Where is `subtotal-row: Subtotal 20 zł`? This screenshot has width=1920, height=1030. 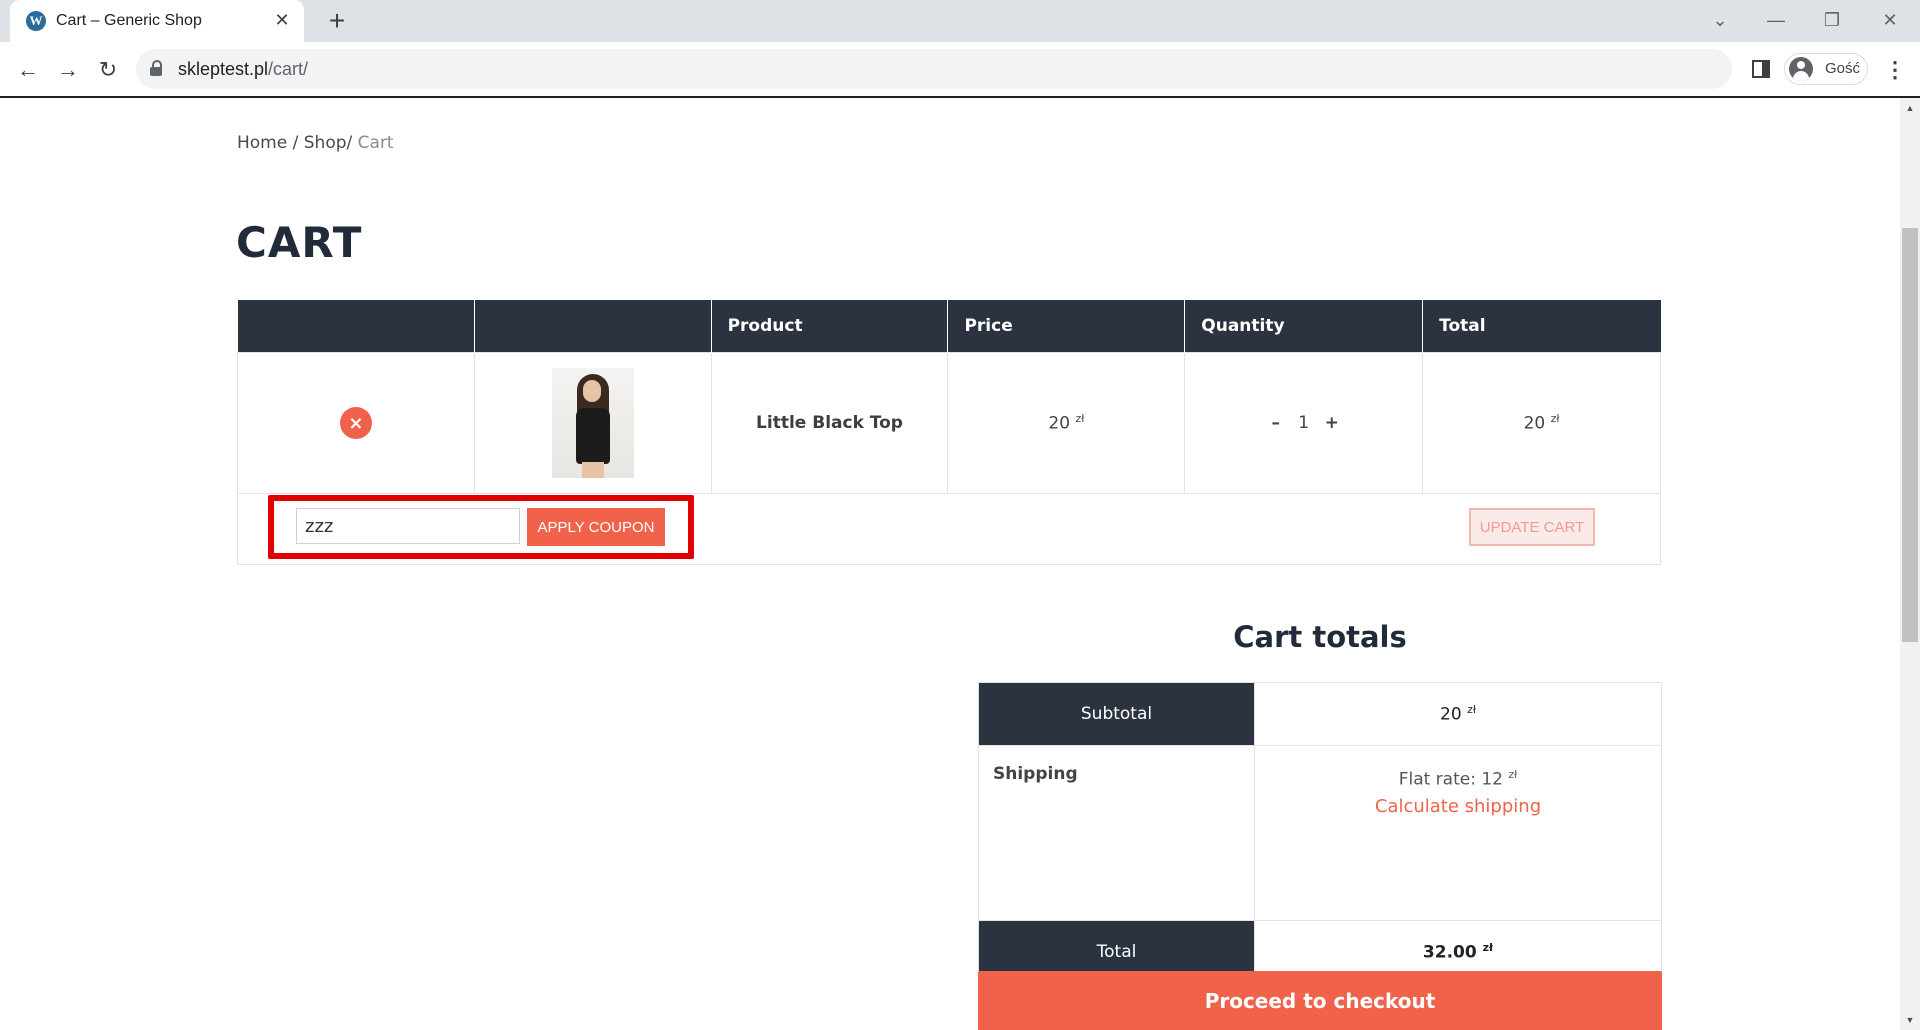 subtotal-row: Subtotal 20 zł is located at coordinates (1320, 714).